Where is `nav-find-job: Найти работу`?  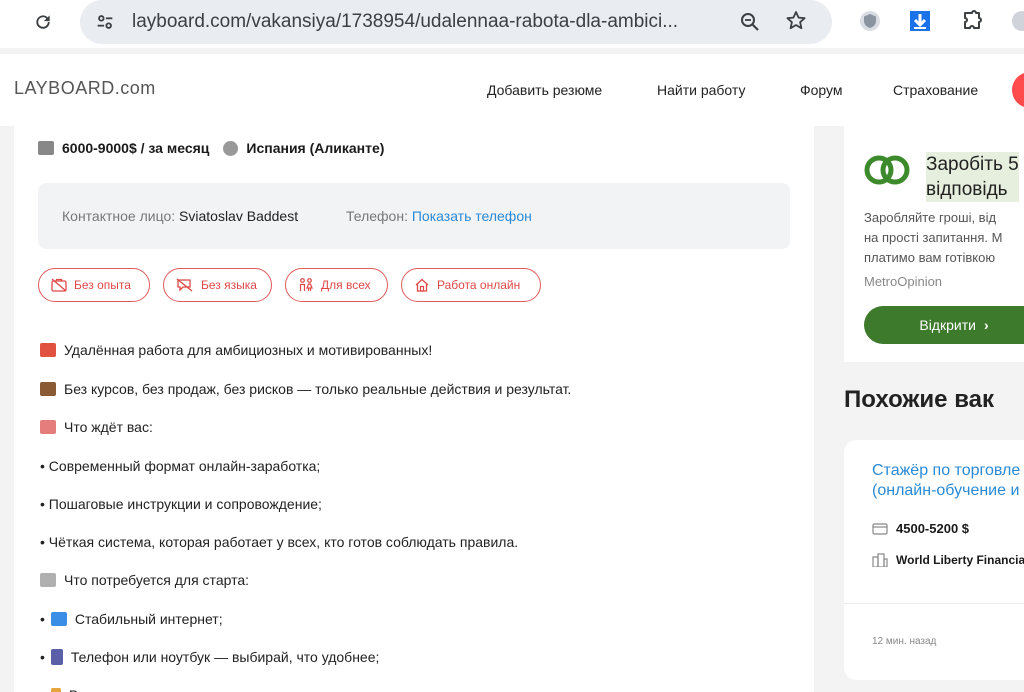 nav-find-job: Найти работу is located at coordinates (701, 90).